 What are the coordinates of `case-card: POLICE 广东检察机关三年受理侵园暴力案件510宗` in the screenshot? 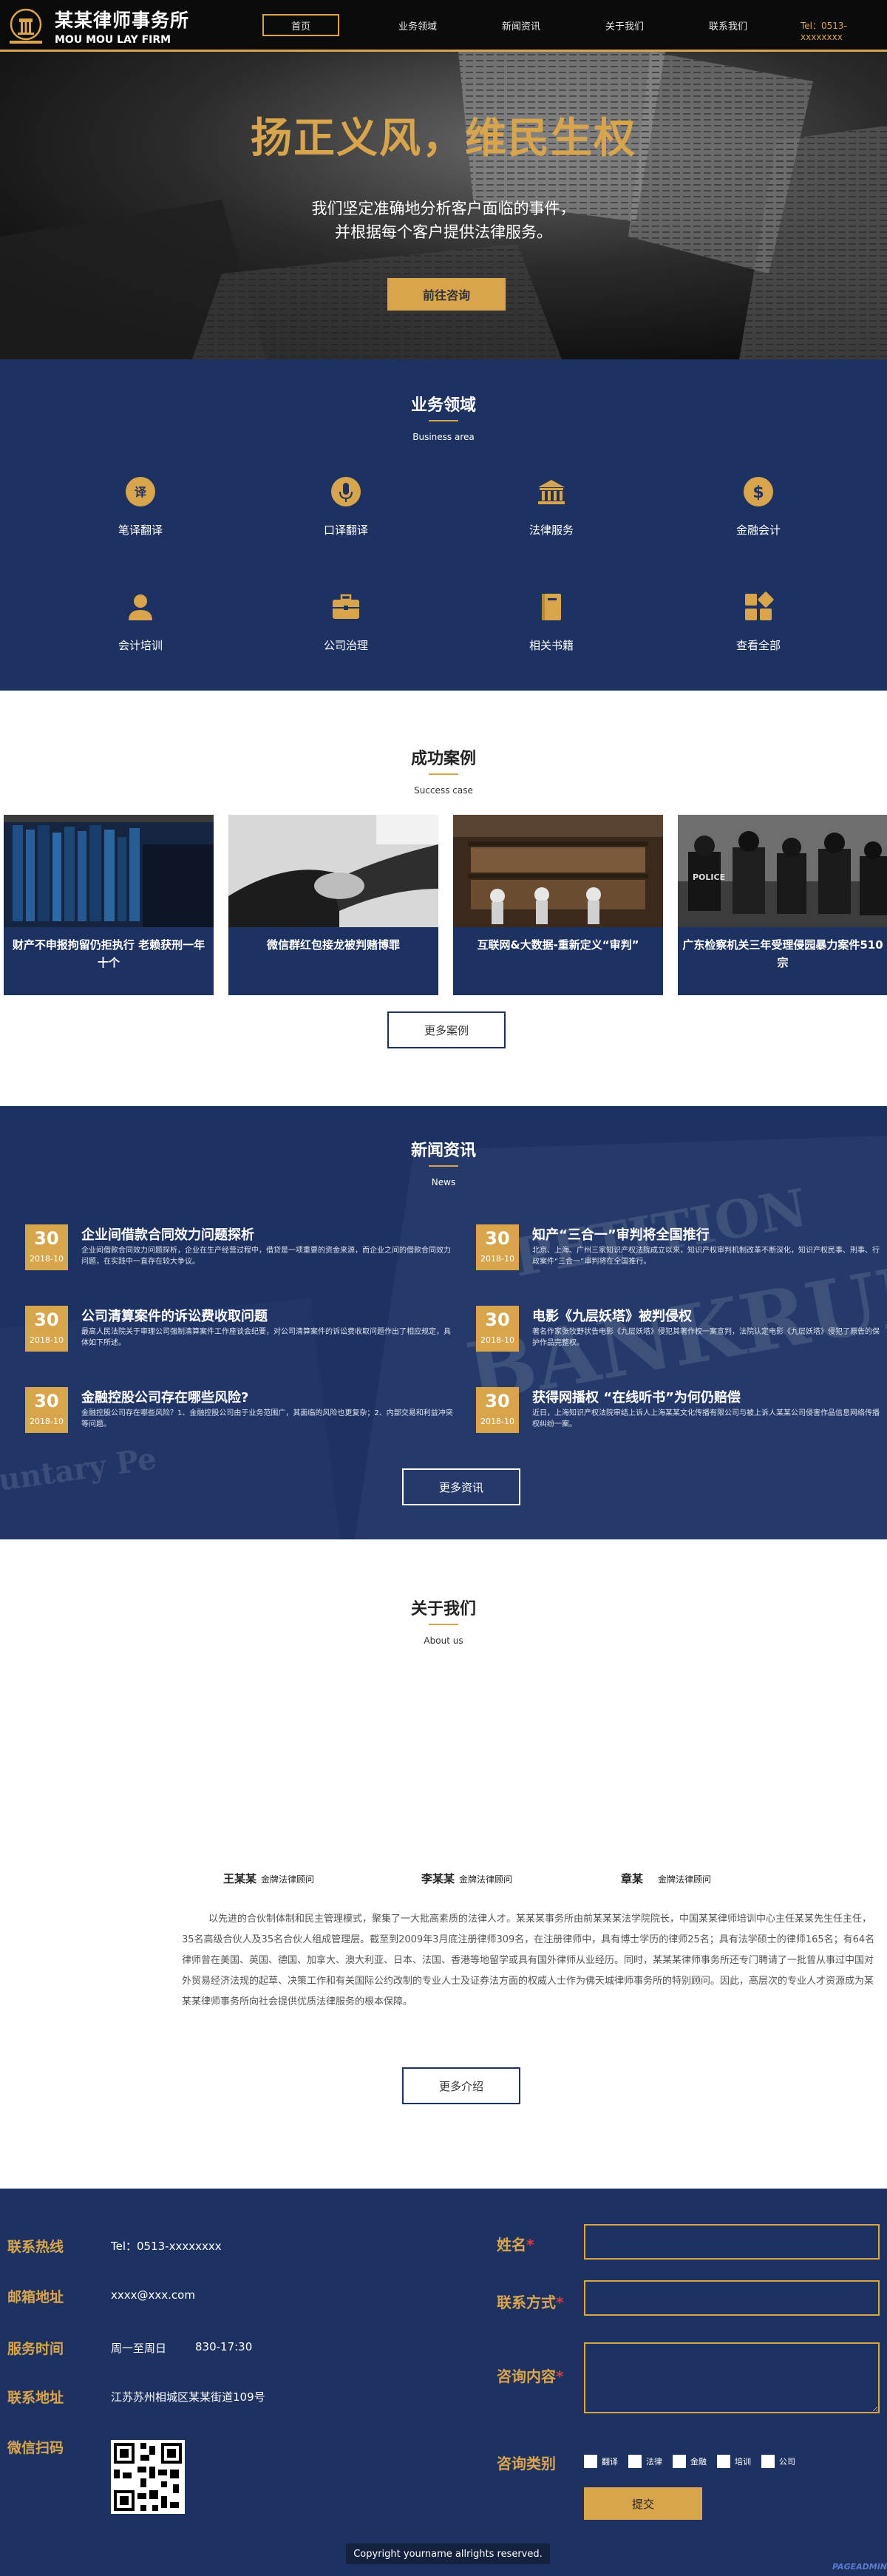 It's located at (782, 905).